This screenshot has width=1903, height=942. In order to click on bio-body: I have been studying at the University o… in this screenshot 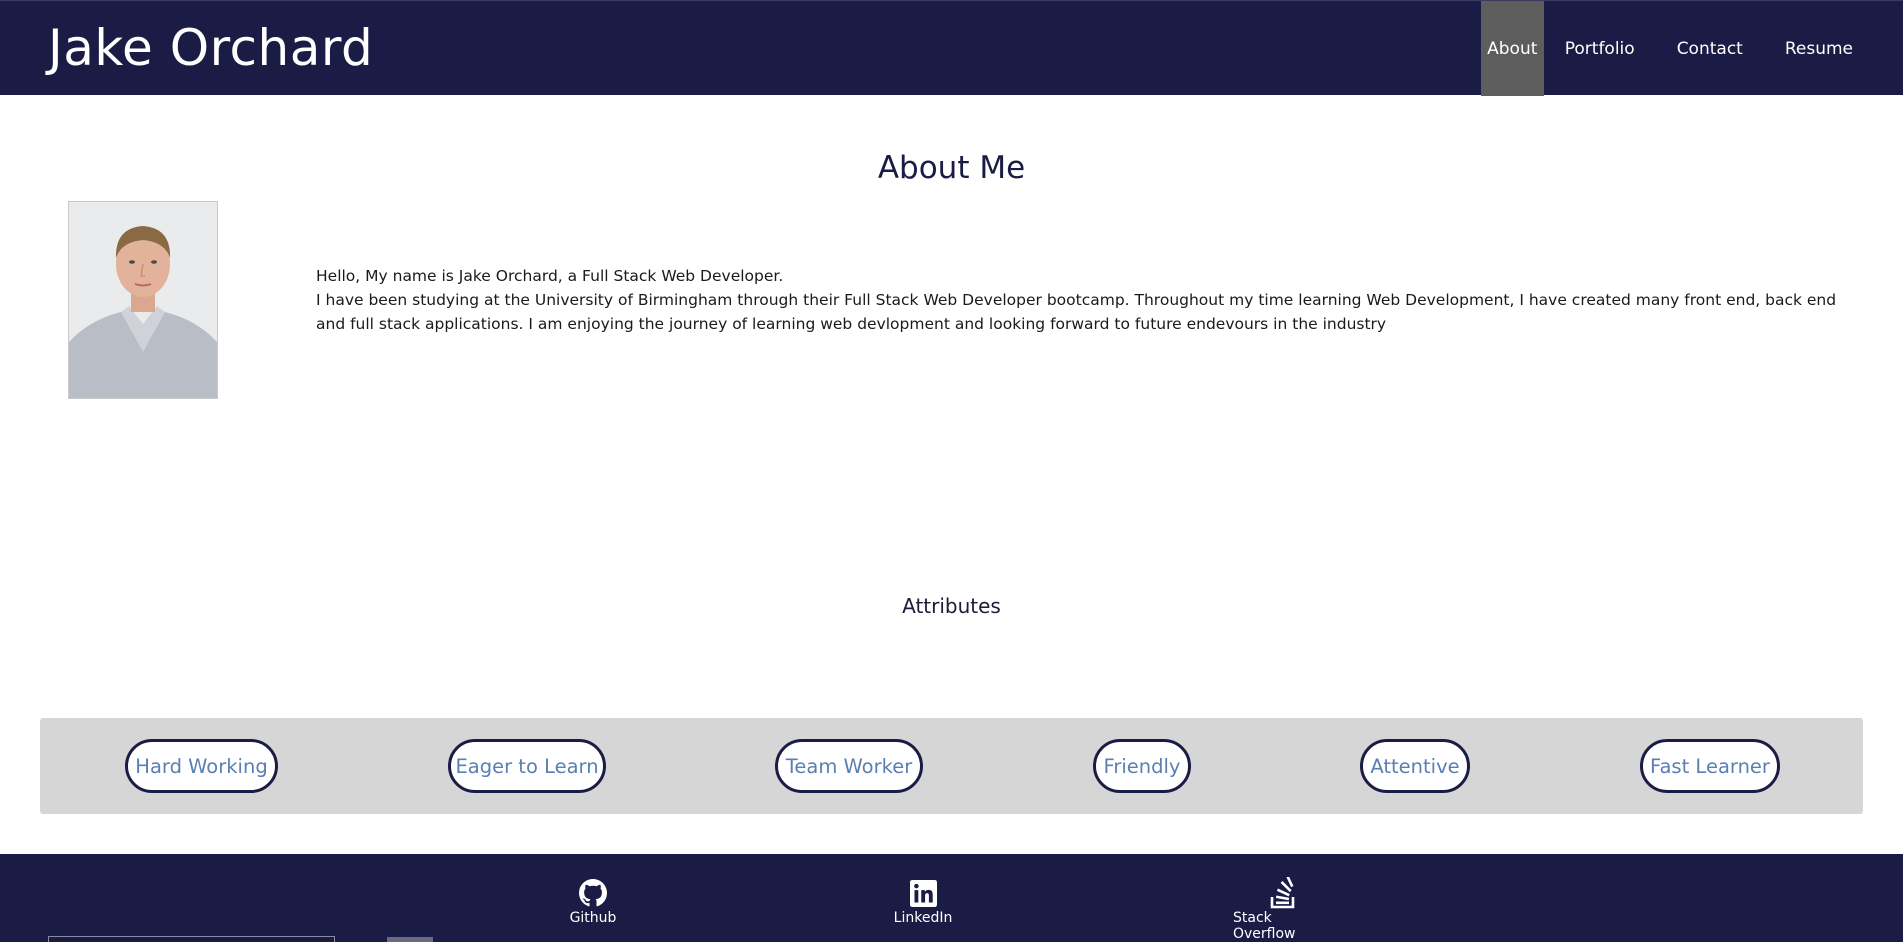, I will do `click(1076, 312)`.